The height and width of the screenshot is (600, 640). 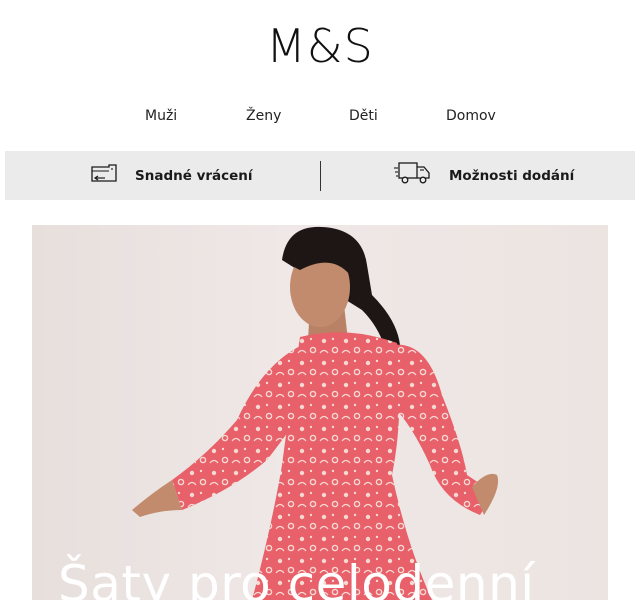 What do you see at coordinates (263, 116) in the screenshot?
I see `nav-item-zeny: Ženy` at bounding box center [263, 116].